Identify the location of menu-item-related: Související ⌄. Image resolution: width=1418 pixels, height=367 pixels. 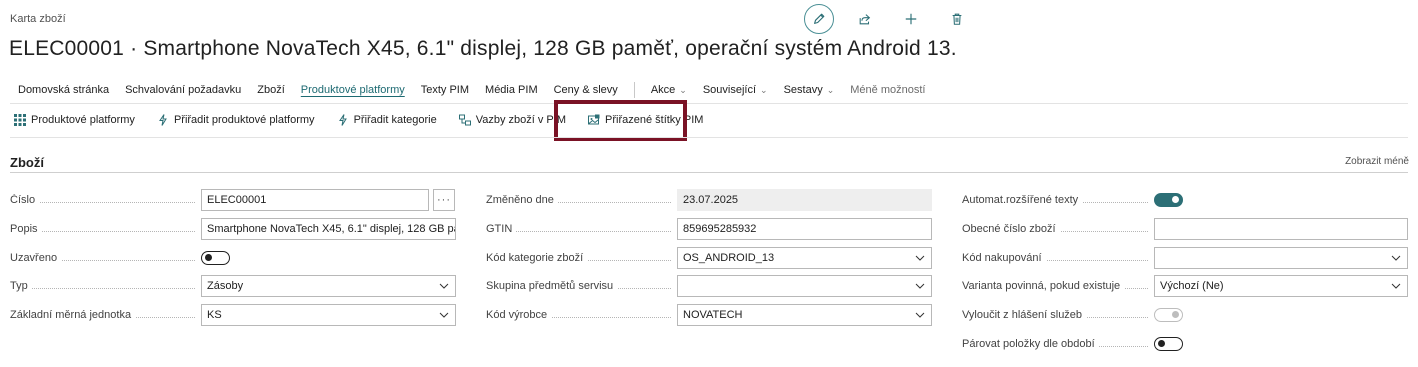
(735, 90).